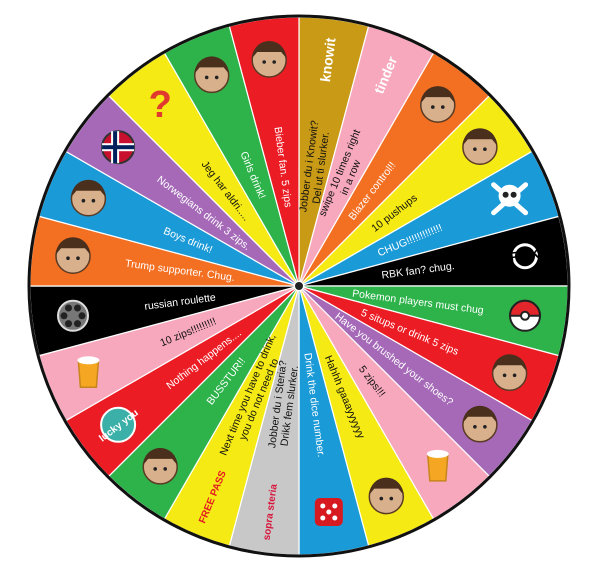 The image size is (597, 572). I want to click on situp-man-icon, so click(509, 373).